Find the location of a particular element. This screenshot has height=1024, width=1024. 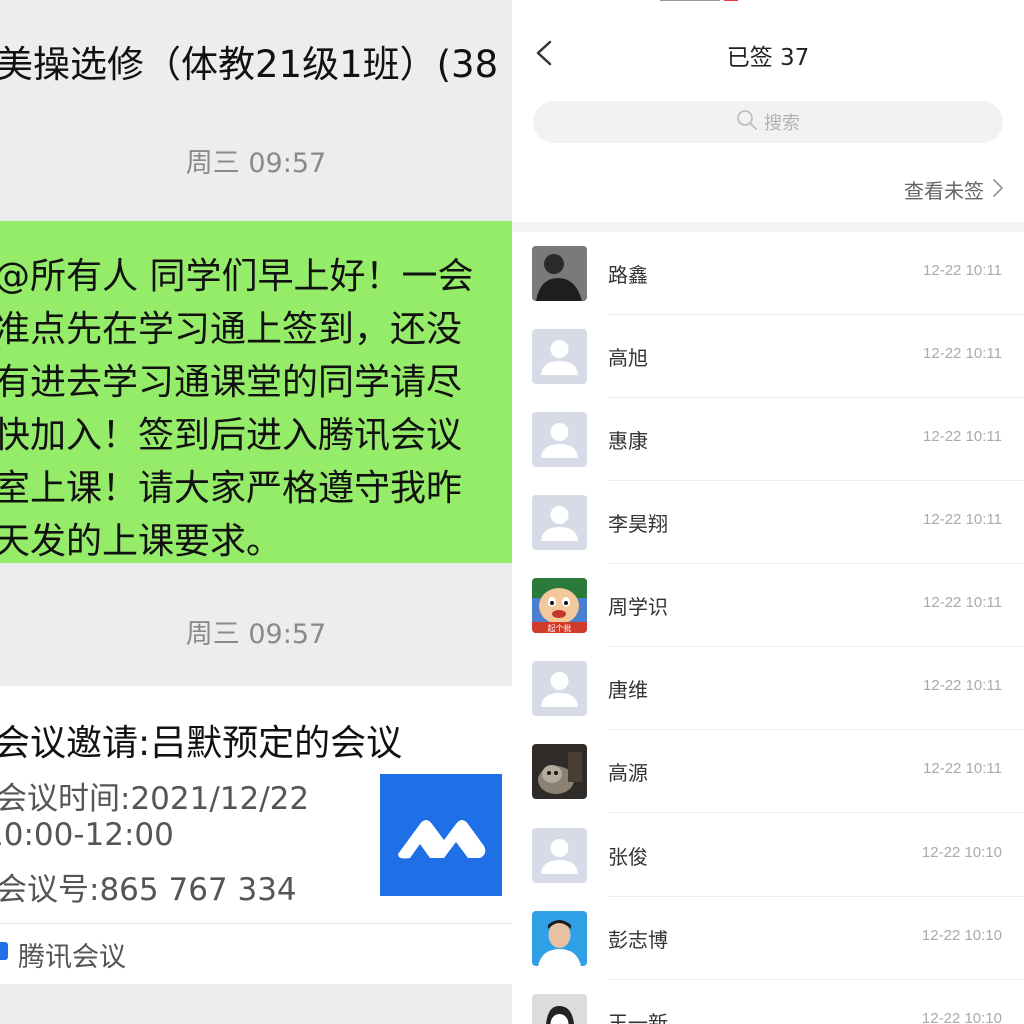

meeting-number: 会议号:865 767 334 is located at coordinates (148, 890).